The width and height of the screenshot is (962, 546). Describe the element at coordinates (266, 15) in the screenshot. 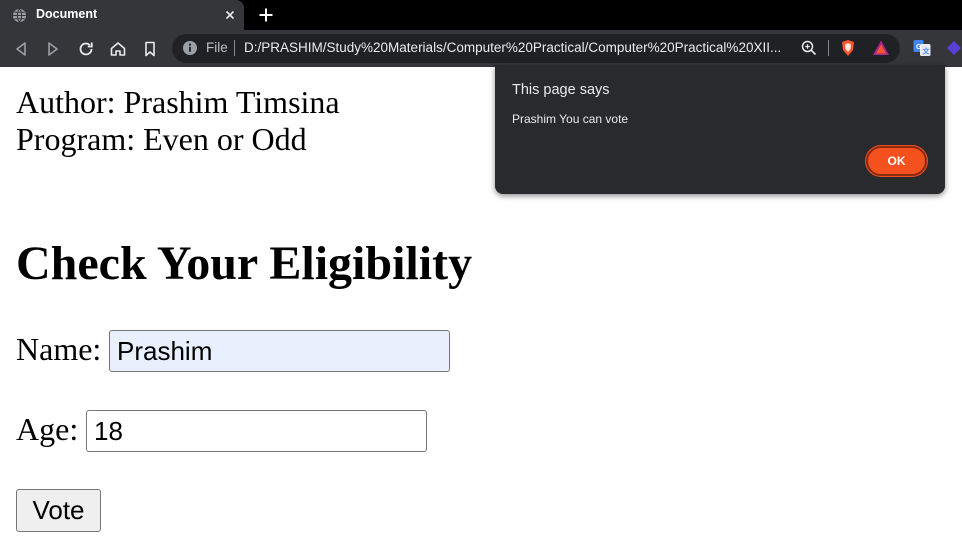

I see `new-tab-icon` at that location.